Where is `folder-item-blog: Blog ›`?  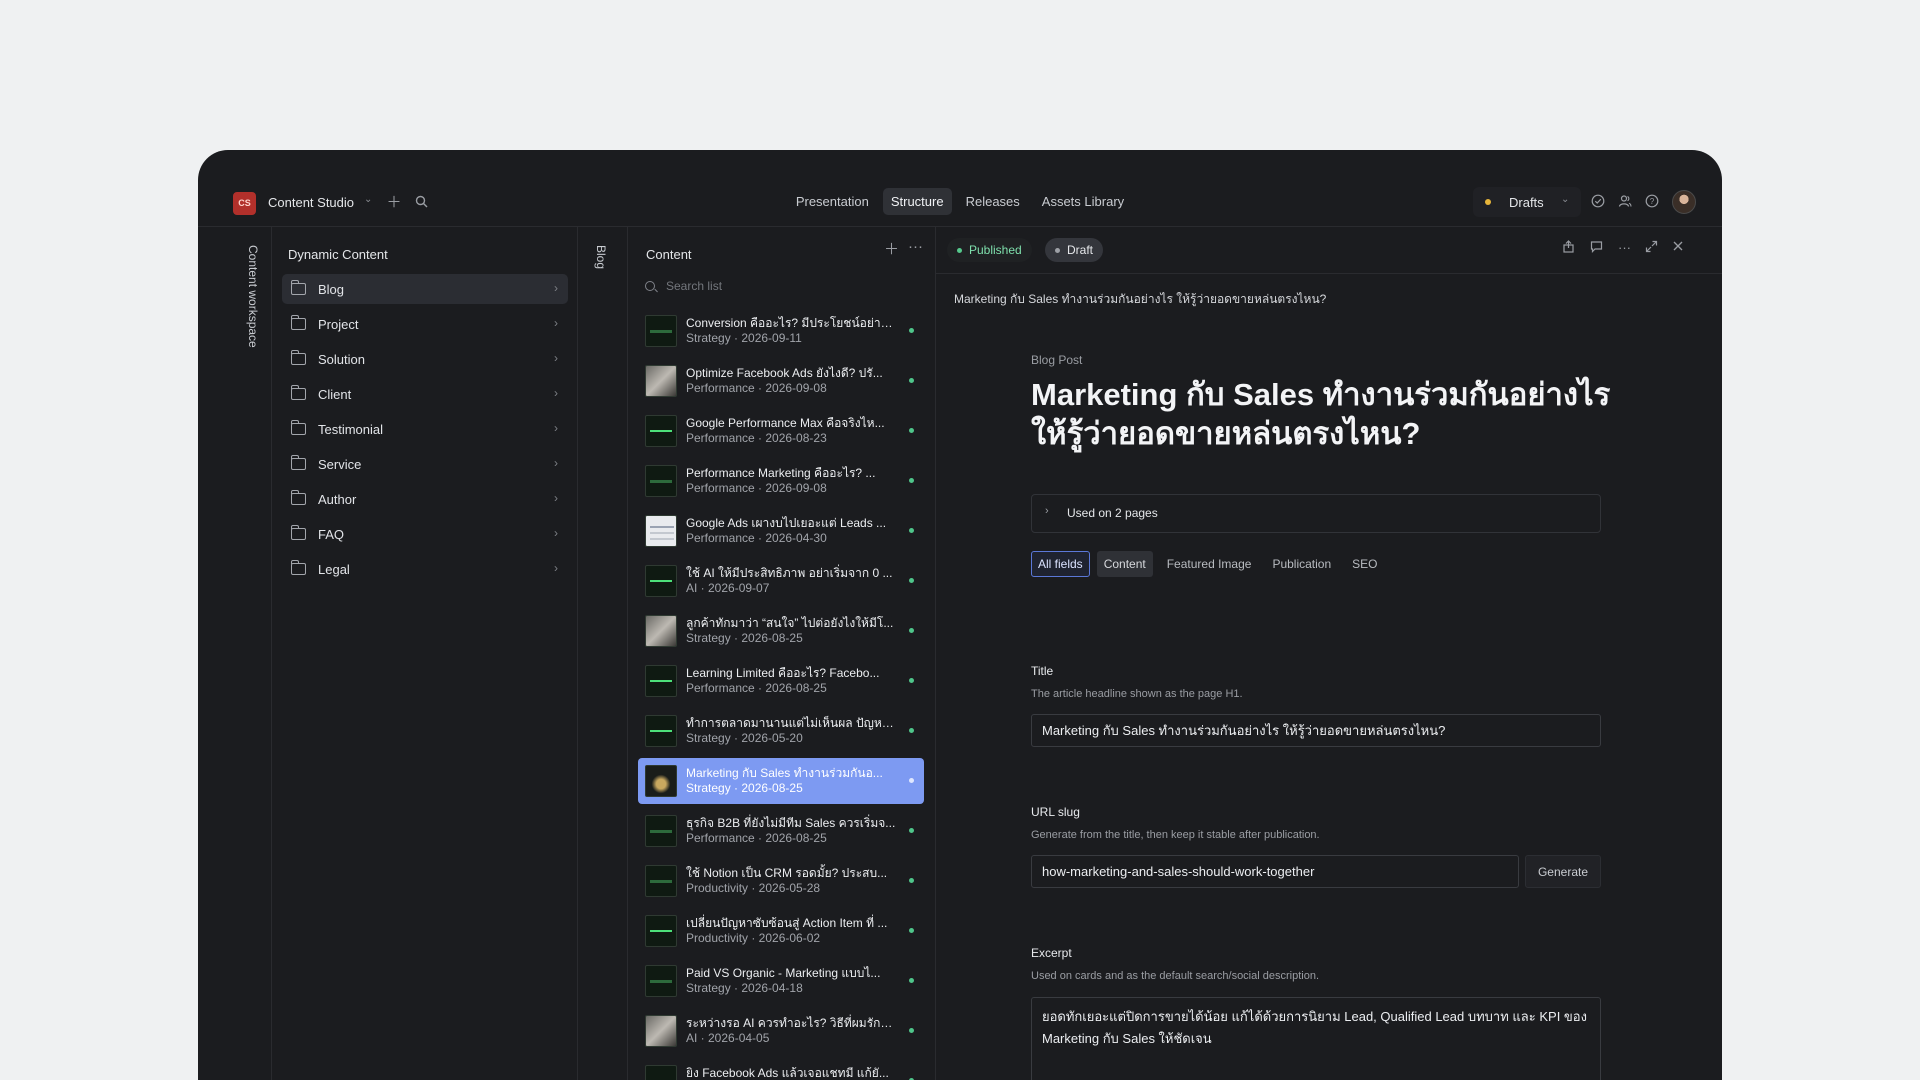 folder-item-blog: Blog › is located at coordinates (425, 289).